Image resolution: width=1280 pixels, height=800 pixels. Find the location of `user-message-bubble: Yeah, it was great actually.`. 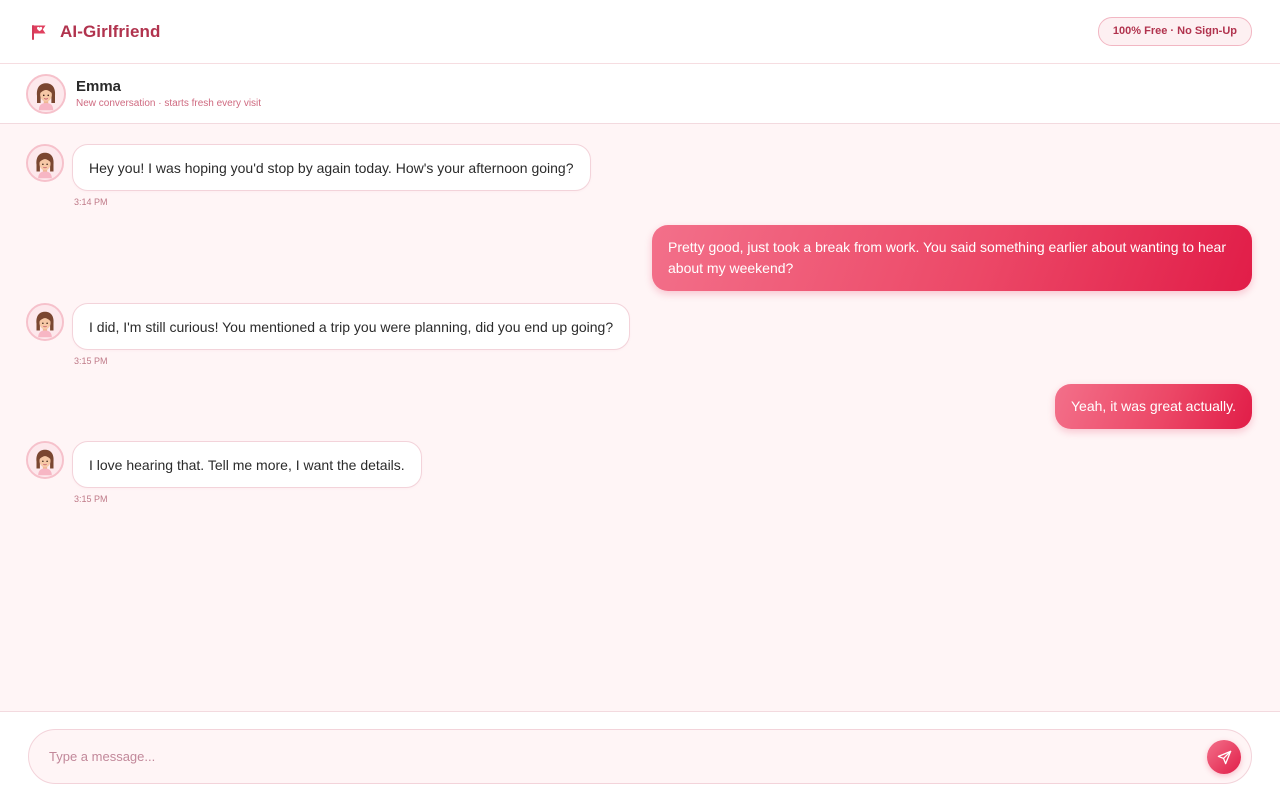

user-message-bubble: Yeah, it was great actually. is located at coordinates (1153, 406).